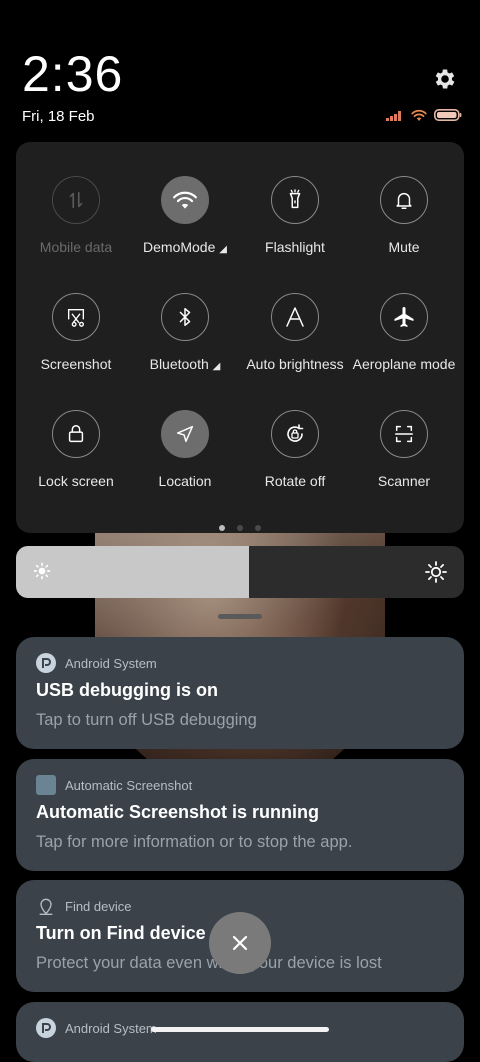 Image resolution: width=480 pixels, height=1062 pixels. Describe the element at coordinates (146, 720) in the screenshot. I see `notification-body: Tap to turn off USB debugging` at that location.